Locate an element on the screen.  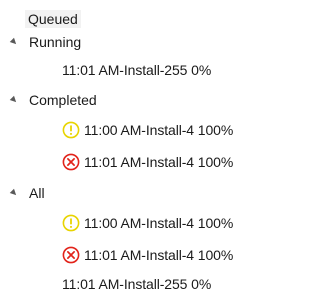
tree-group-completed: Completed is located at coordinates (50, 100).